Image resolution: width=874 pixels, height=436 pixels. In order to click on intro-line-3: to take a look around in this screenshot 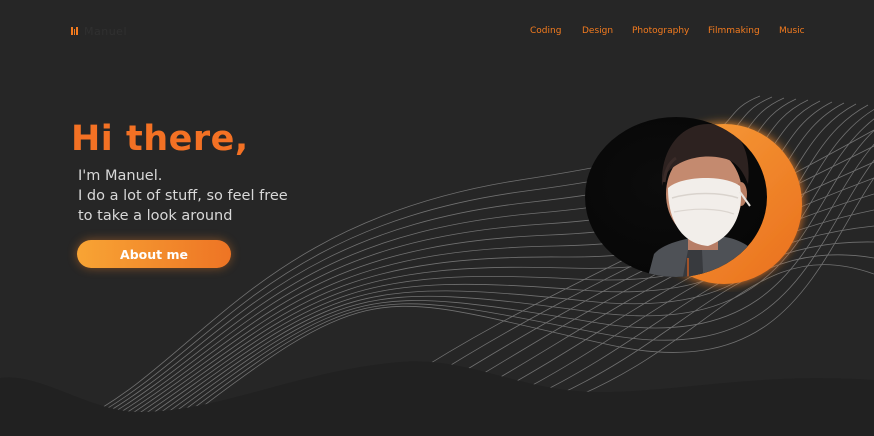, I will do `click(155, 216)`.